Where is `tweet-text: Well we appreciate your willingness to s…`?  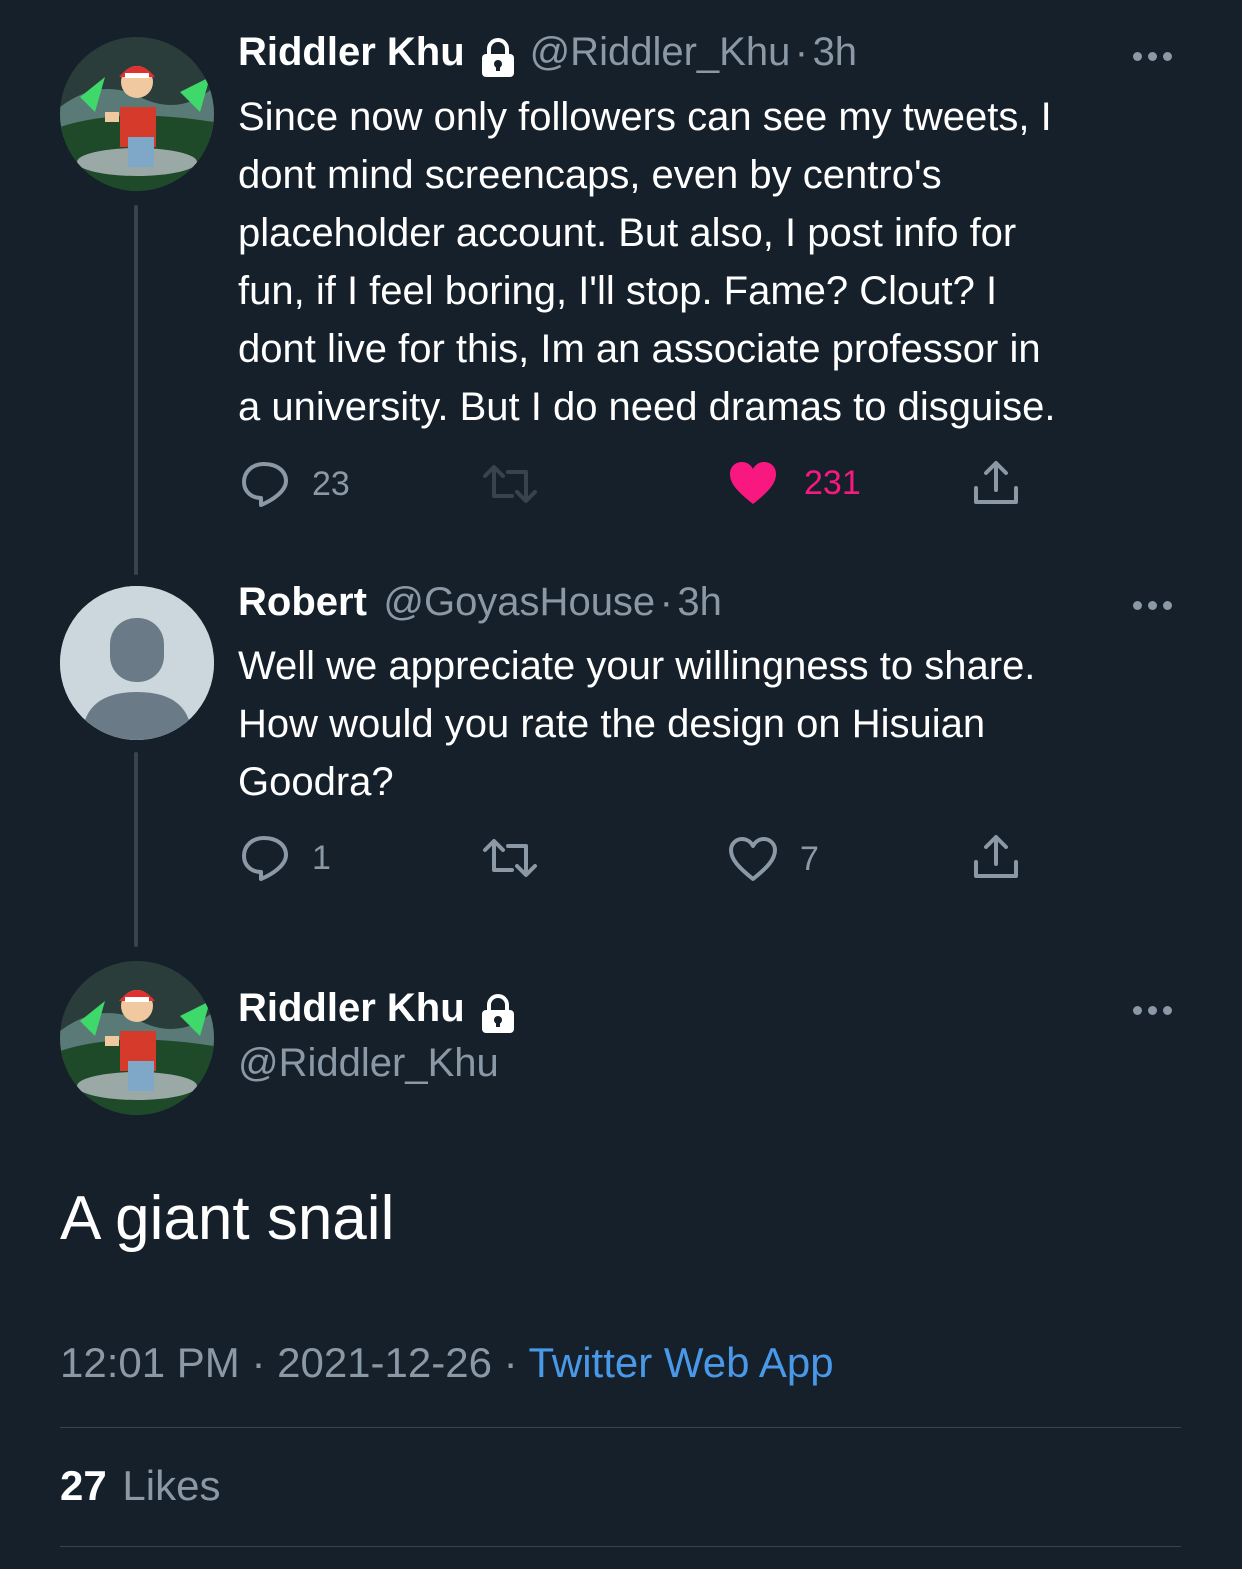
tweet-text: Well we appreciate your willingness to s… is located at coordinates (718, 724).